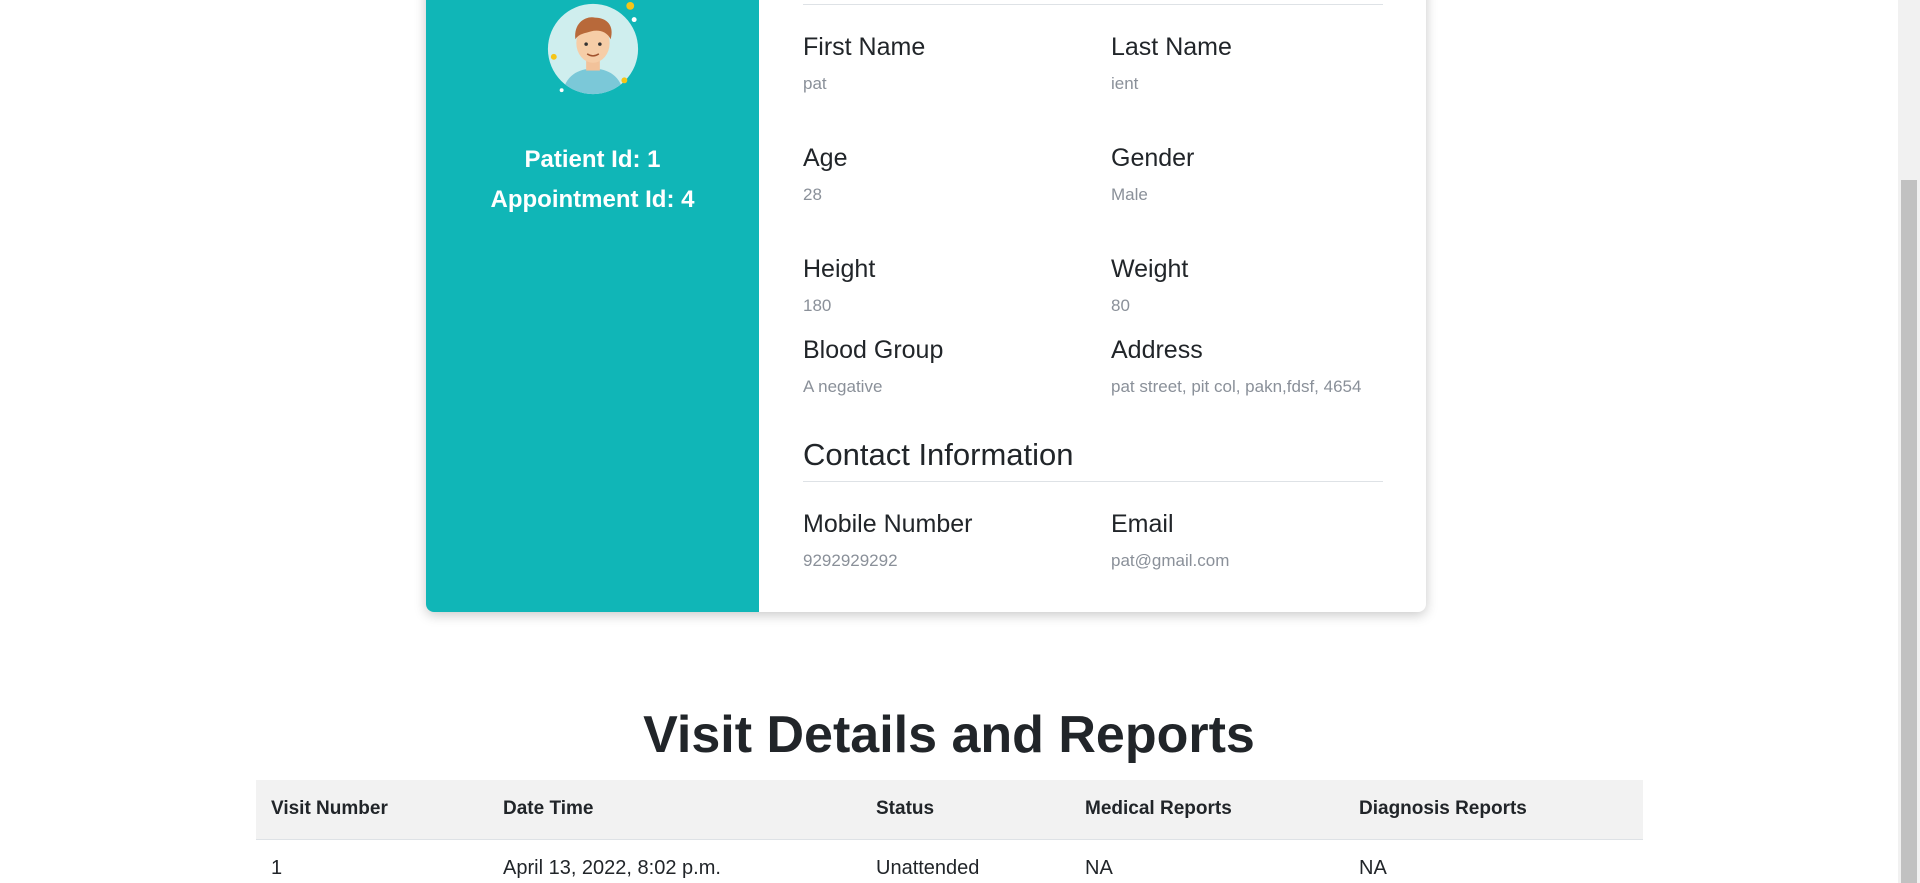  What do you see at coordinates (1142, 524) in the screenshot?
I see `email-label: Email` at bounding box center [1142, 524].